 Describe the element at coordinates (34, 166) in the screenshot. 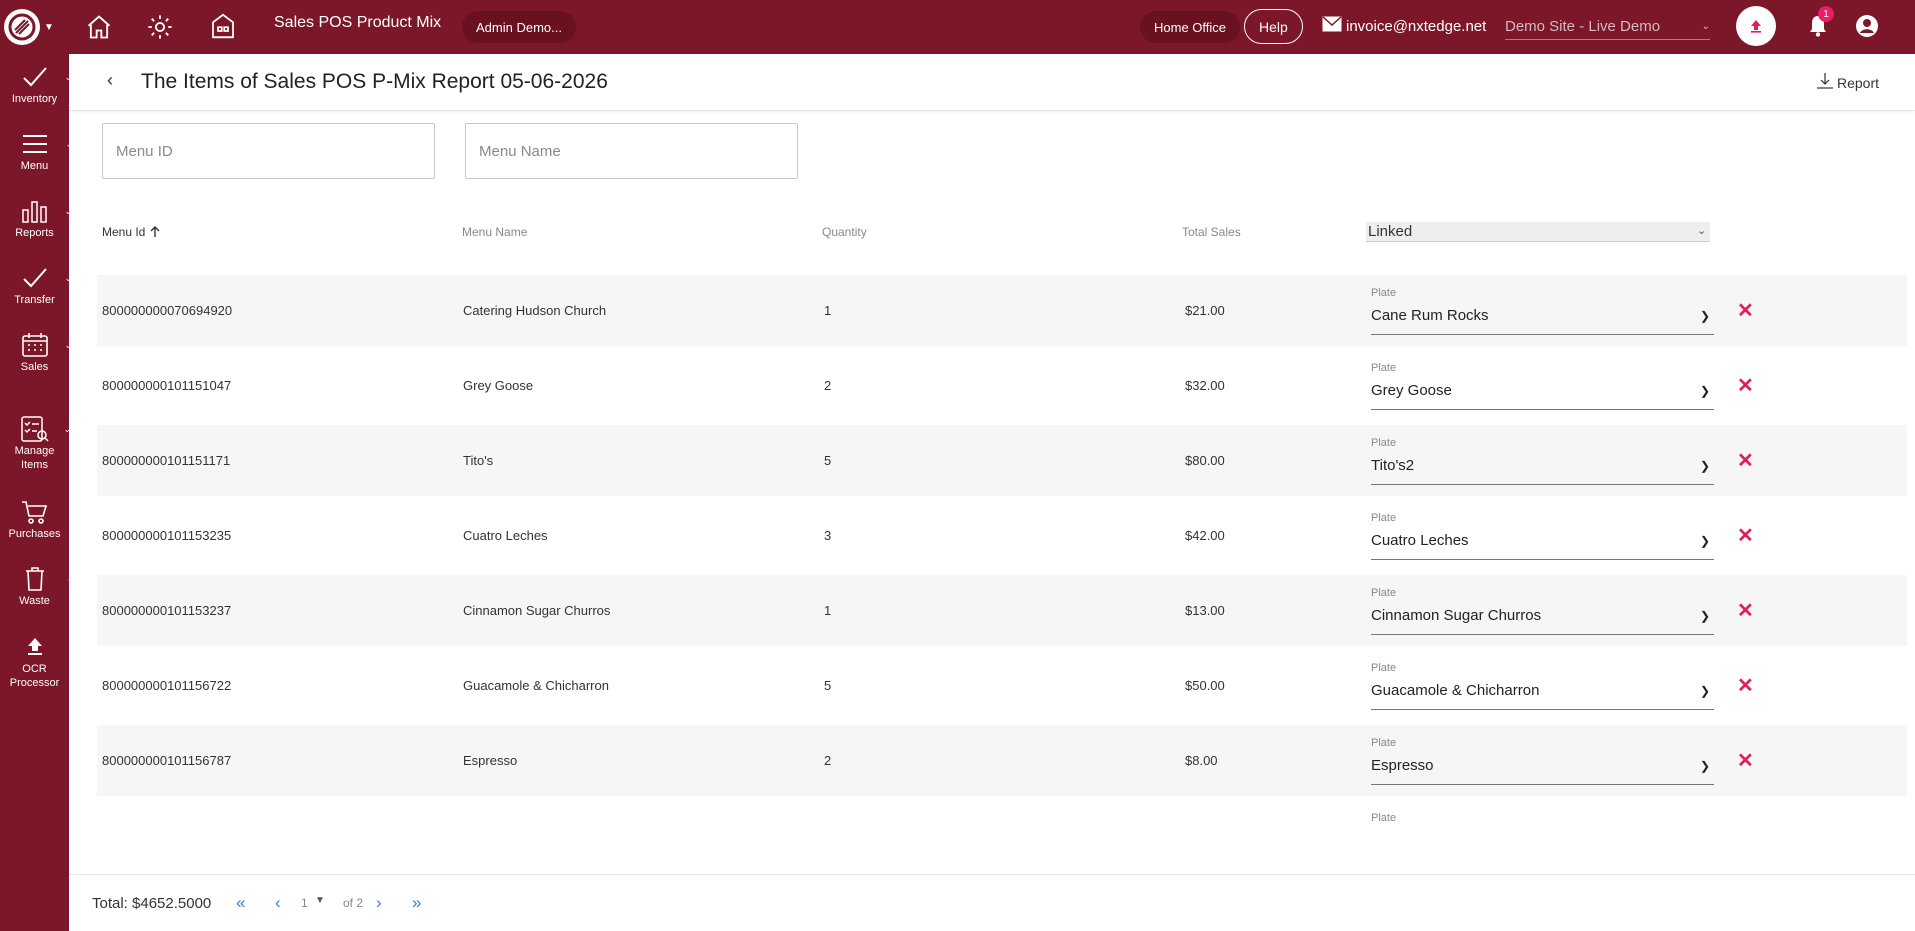

I see `sidebar-item-label: Menu` at that location.